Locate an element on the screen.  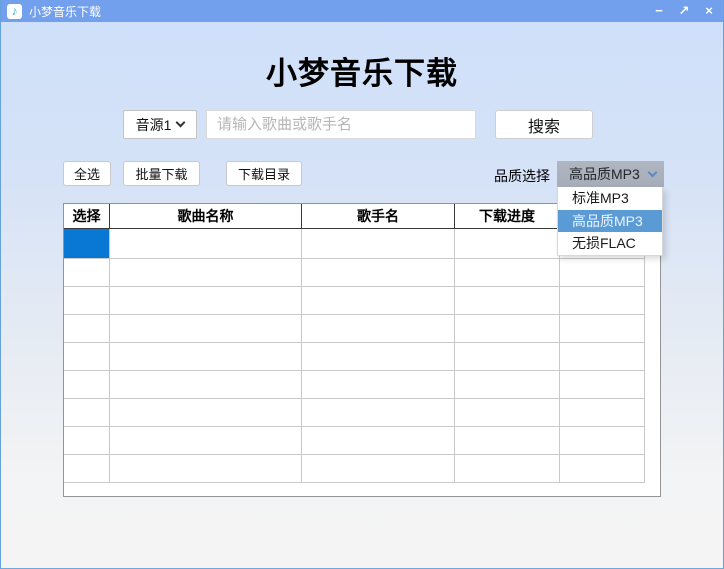
search-input is located at coordinates (341, 124).